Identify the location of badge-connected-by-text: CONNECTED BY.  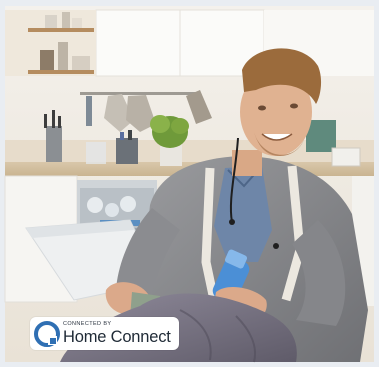
(87, 324).